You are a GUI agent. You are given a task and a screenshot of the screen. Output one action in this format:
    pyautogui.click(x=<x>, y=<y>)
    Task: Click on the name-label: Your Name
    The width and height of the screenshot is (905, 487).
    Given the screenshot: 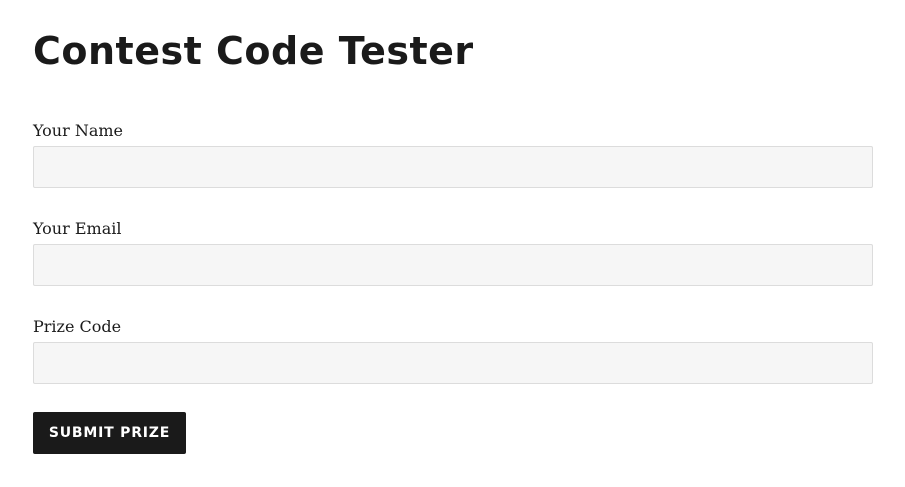 What is the action you would take?
    pyautogui.click(x=78, y=130)
    